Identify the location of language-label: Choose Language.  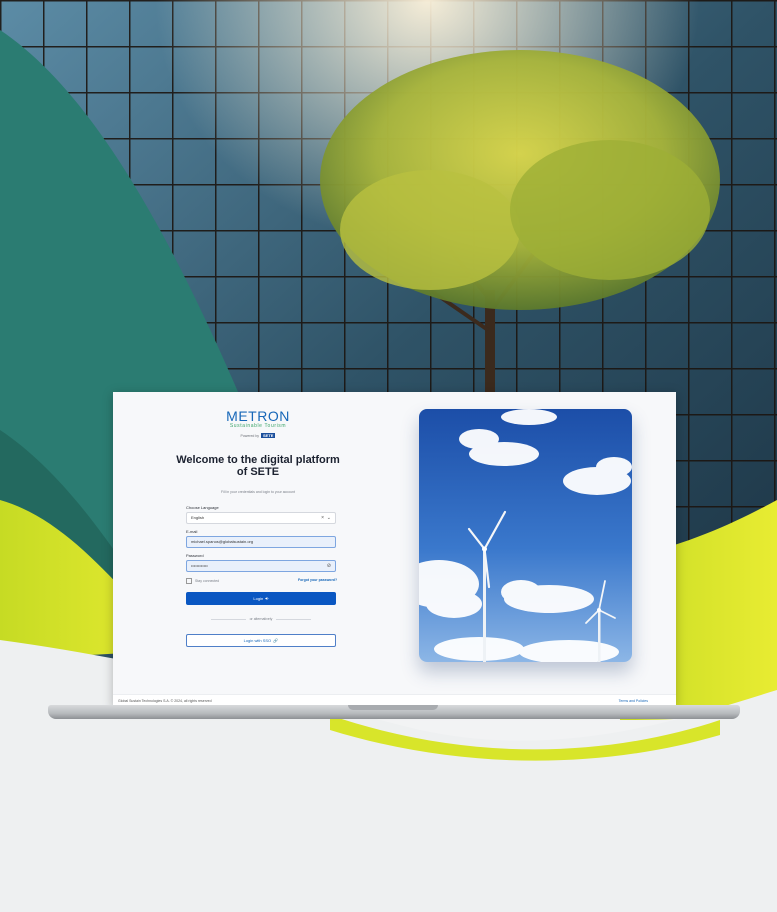
(202, 507).